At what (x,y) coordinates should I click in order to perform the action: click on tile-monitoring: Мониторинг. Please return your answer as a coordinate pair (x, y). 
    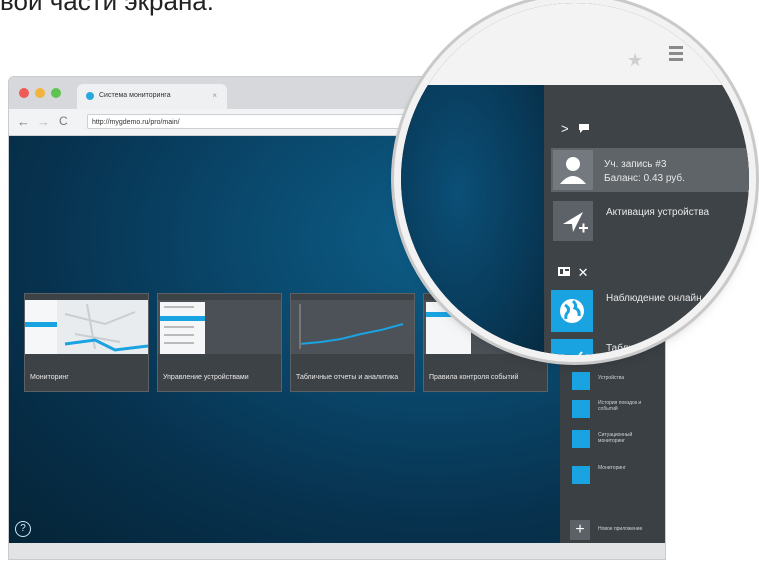
    Looking at the image, I should click on (86, 342).